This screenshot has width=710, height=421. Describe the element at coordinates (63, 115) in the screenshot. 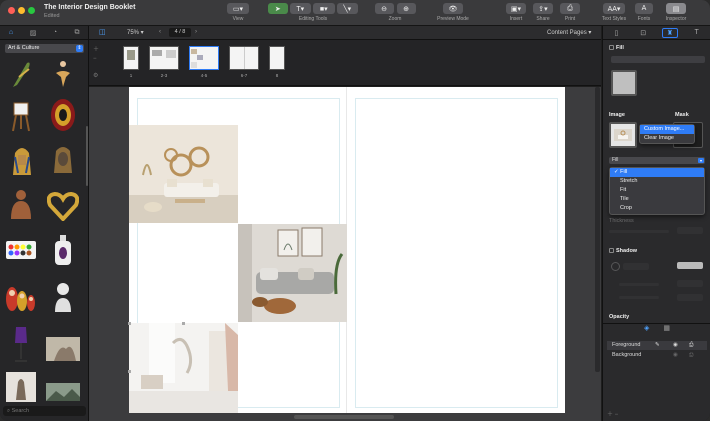

I see `tomato-can-icon` at that location.